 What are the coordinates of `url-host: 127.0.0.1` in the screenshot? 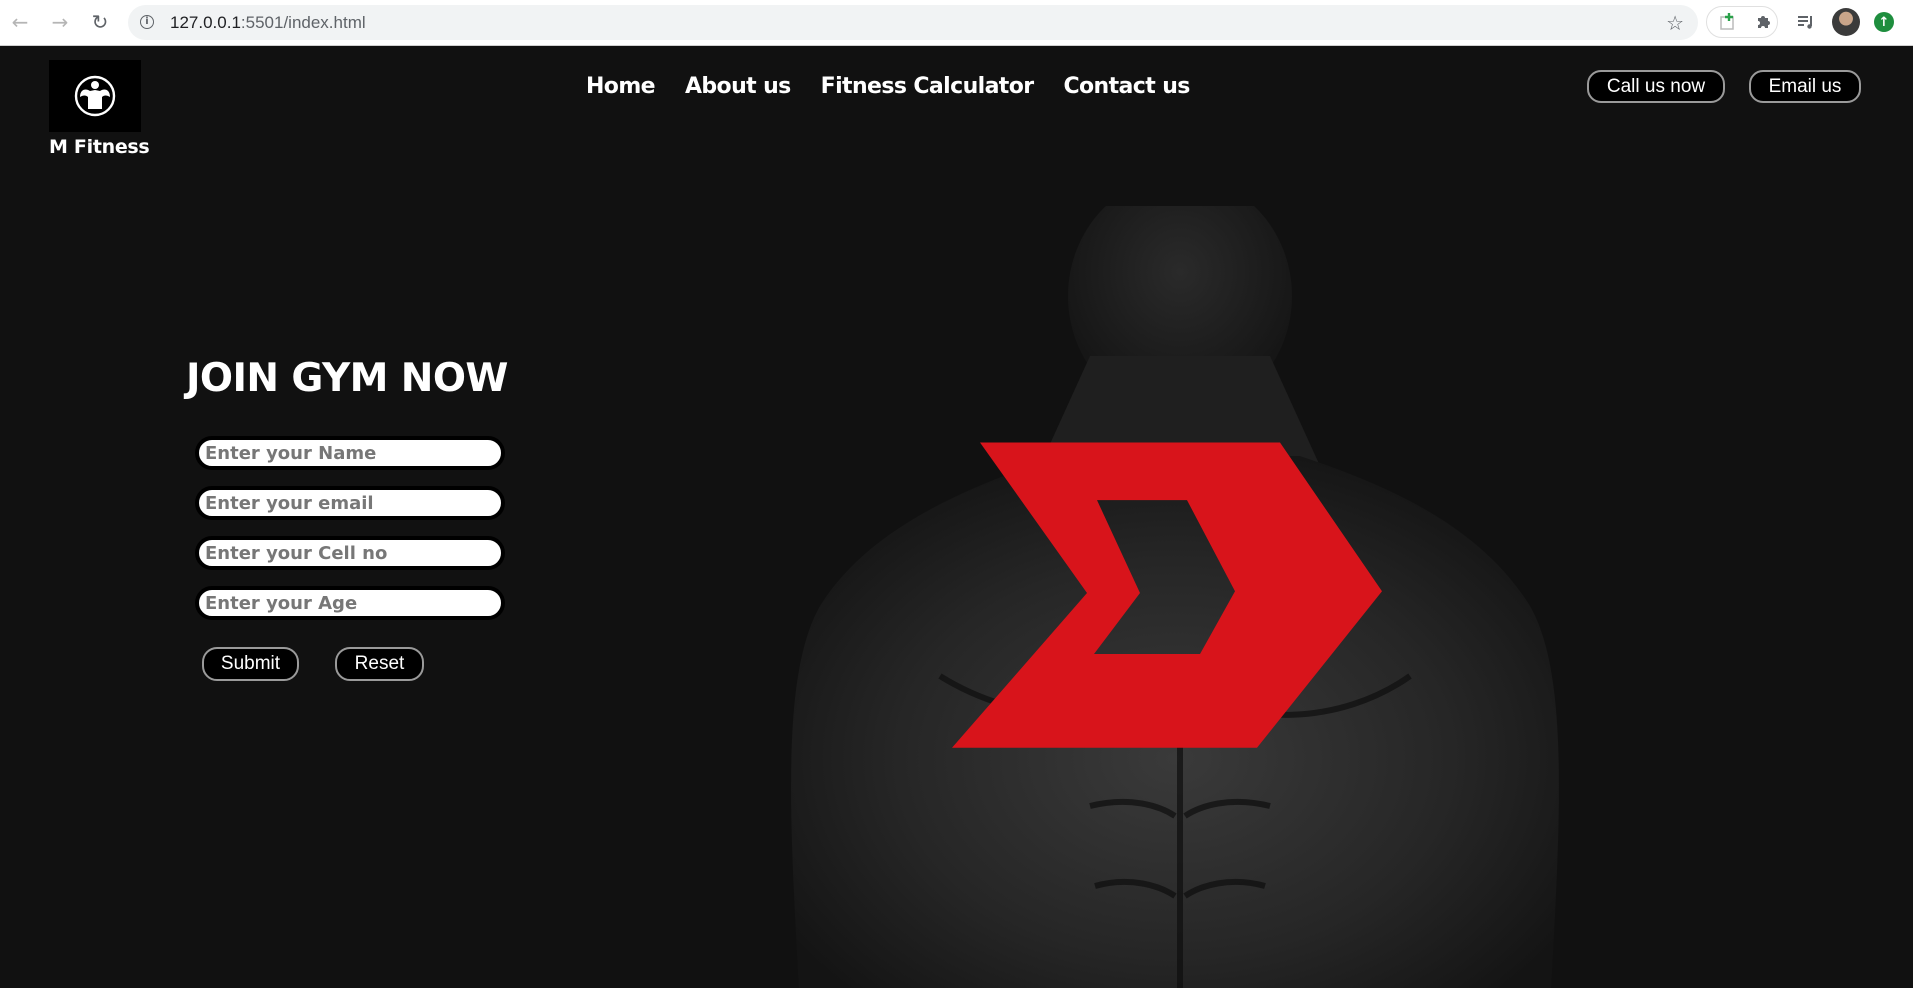 It's located at (205, 22).